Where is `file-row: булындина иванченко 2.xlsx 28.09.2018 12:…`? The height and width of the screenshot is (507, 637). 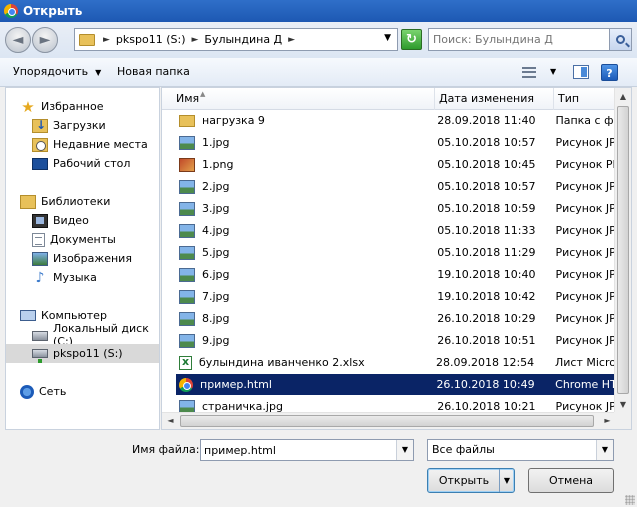
file-row: булындина иванченко 2.xlsx 28.09.2018 12:… is located at coordinates (396, 362).